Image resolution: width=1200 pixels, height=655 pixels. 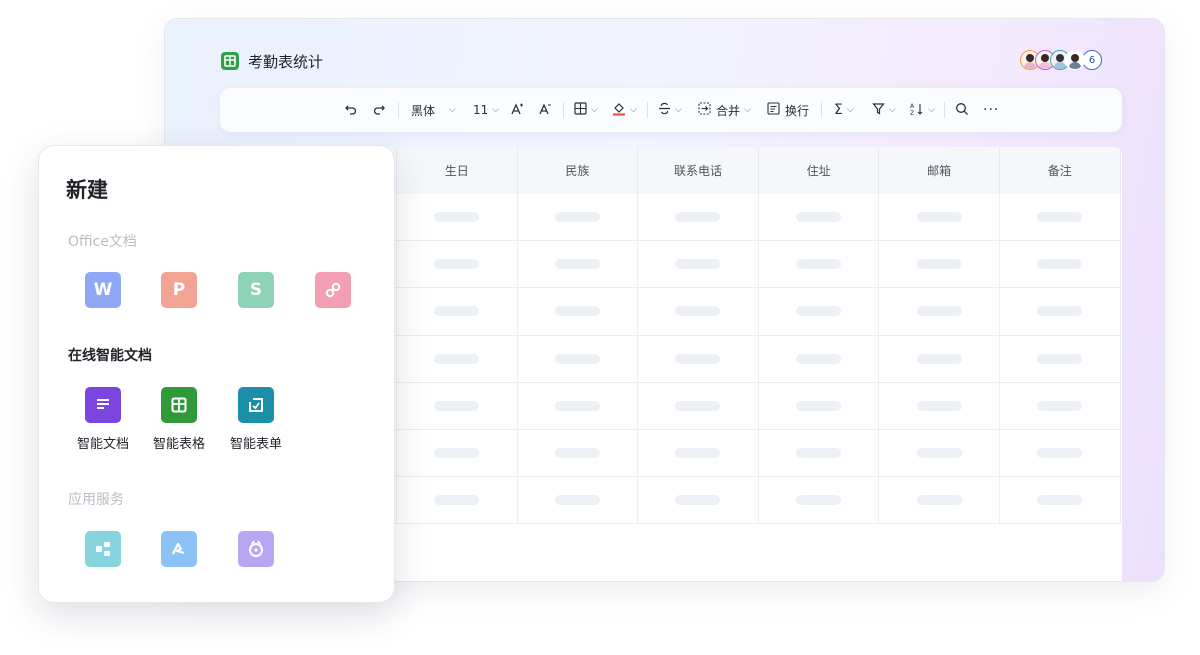 What do you see at coordinates (103, 290) in the screenshot?
I see `word-icon: W` at bounding box center [103, 290].